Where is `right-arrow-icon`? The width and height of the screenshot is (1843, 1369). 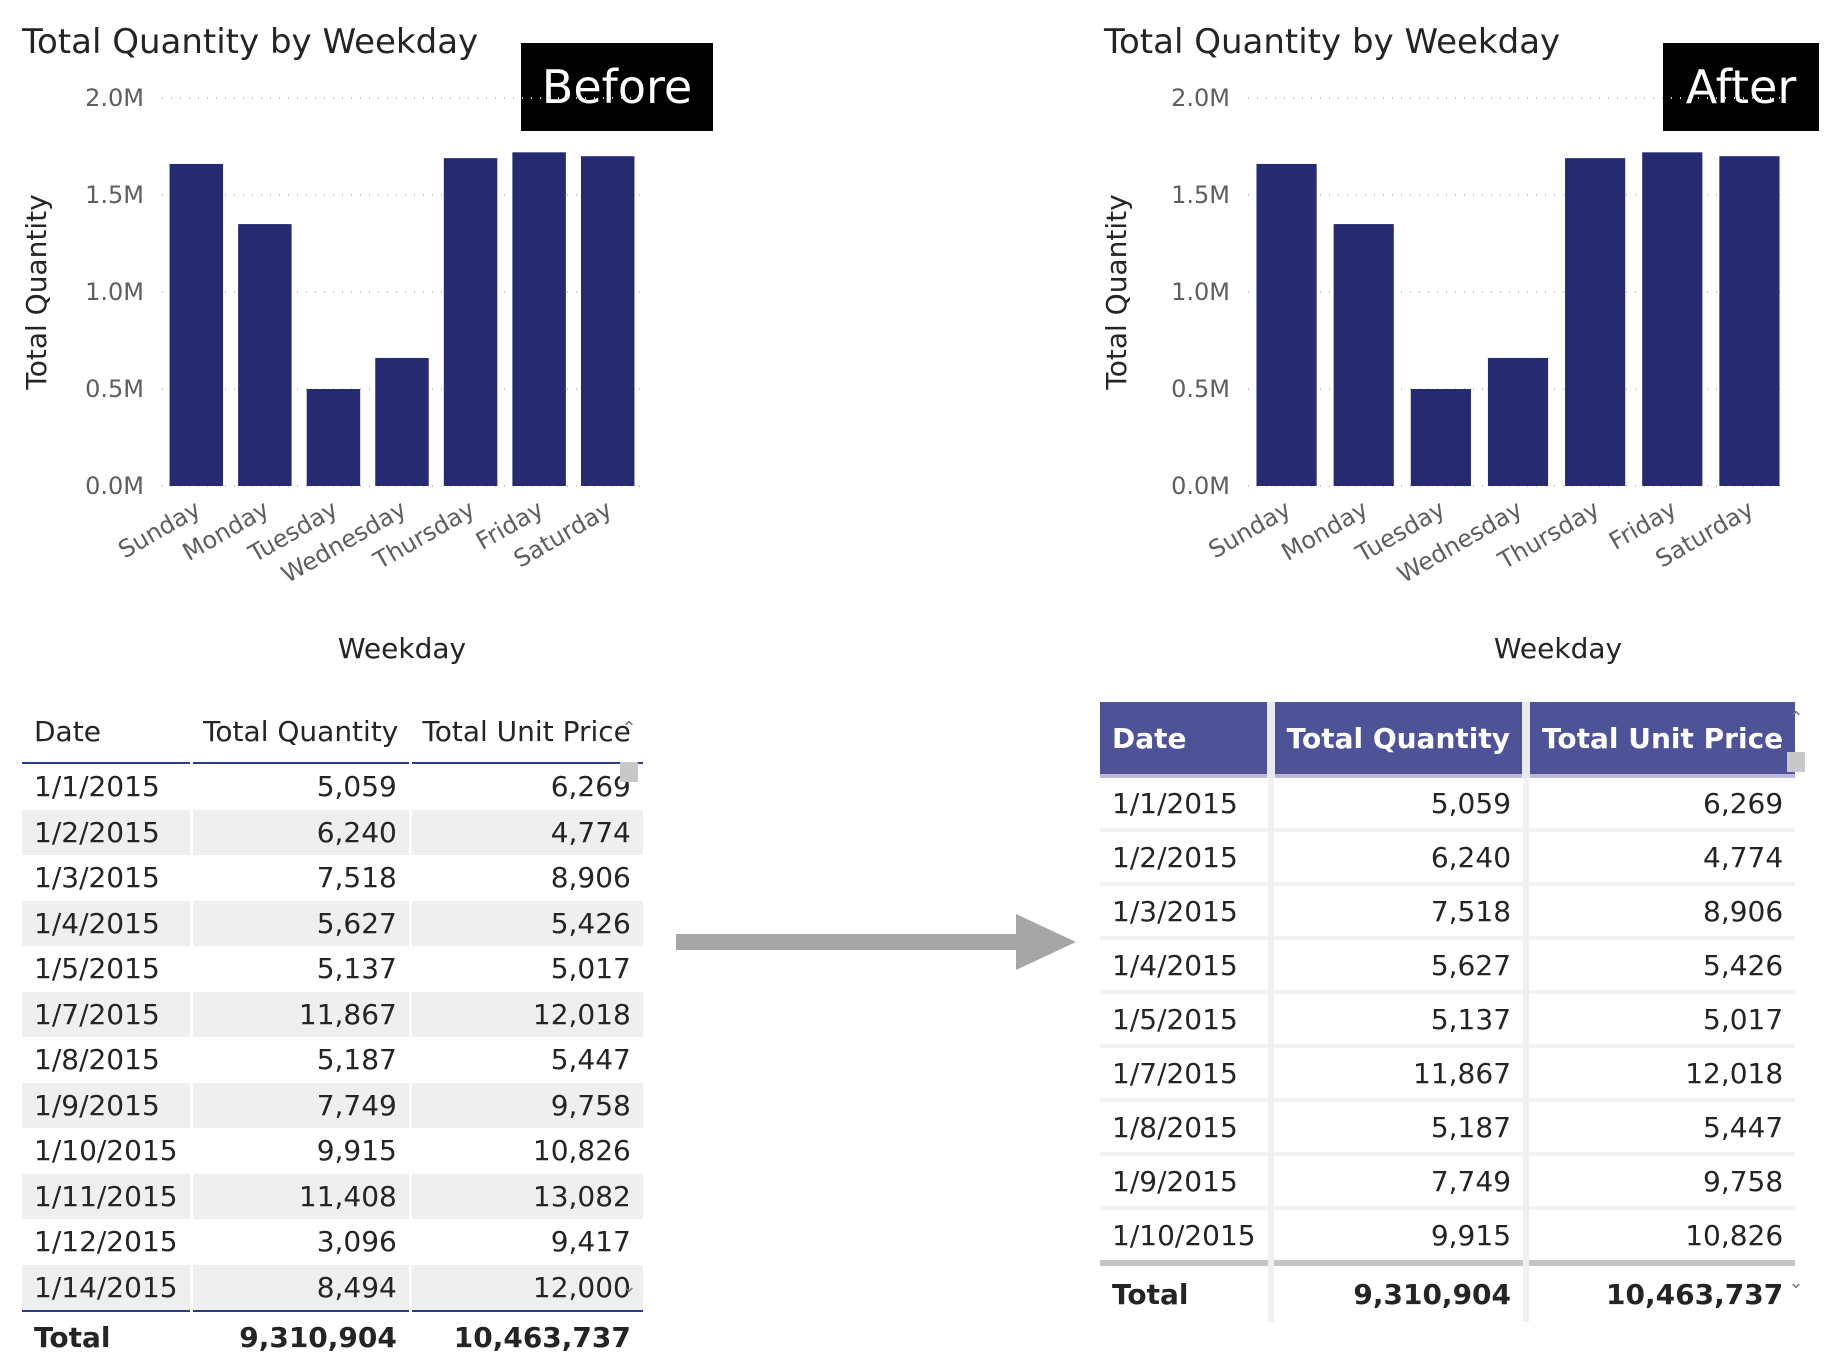
right-arrow-icon is located at coordinates (876, 942).